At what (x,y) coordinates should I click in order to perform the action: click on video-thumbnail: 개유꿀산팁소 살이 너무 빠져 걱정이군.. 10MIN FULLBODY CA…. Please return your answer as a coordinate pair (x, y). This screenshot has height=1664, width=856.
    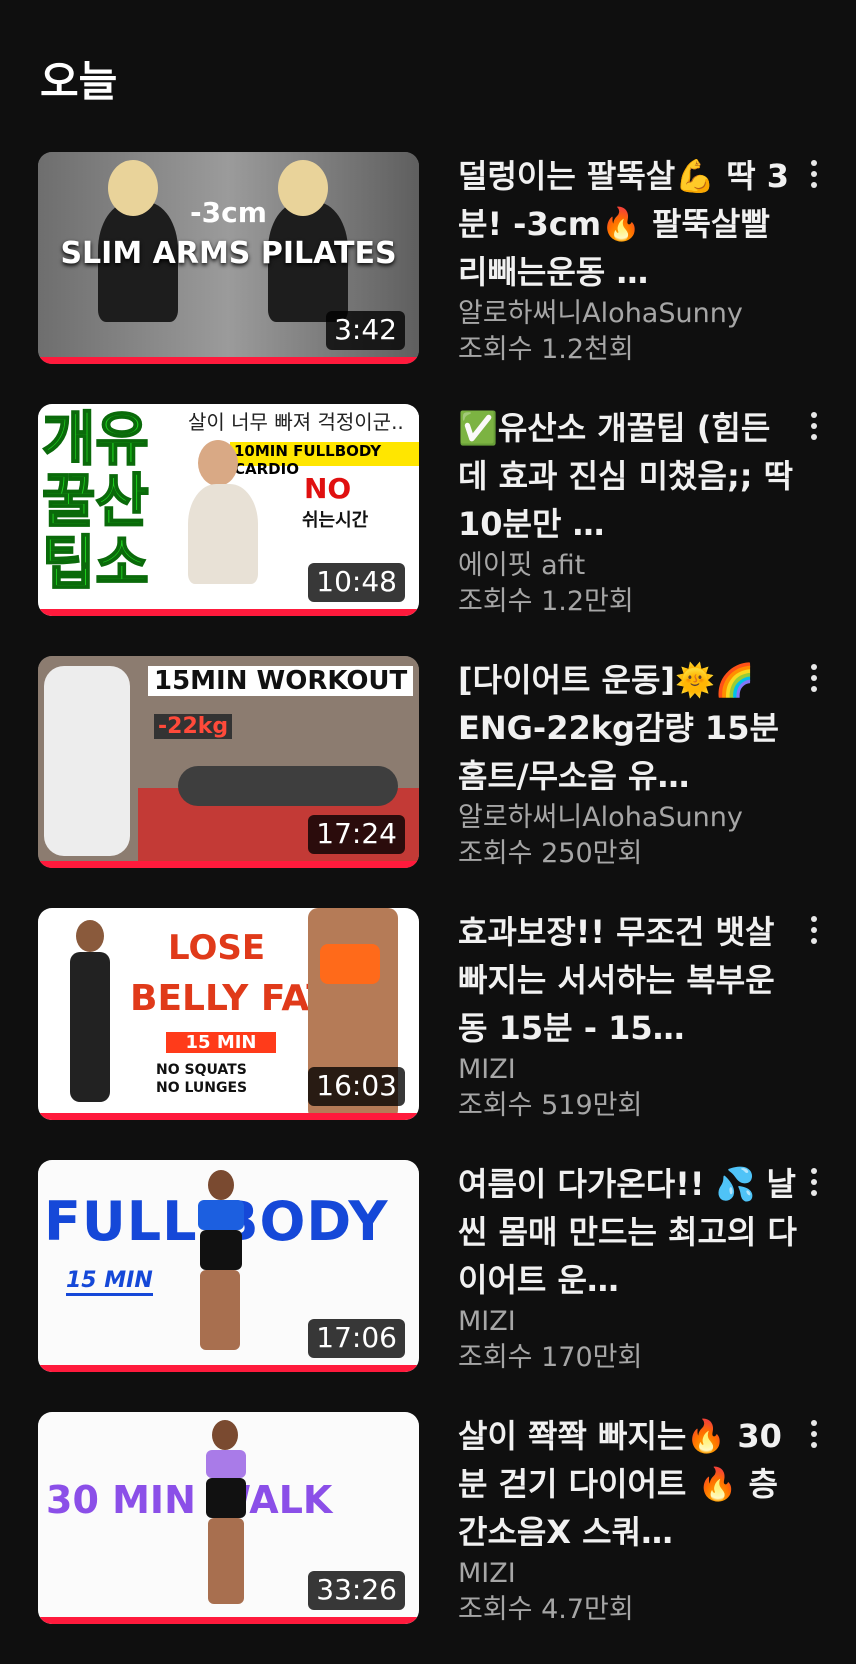
    Looking at the image, I should click on (228, 510).